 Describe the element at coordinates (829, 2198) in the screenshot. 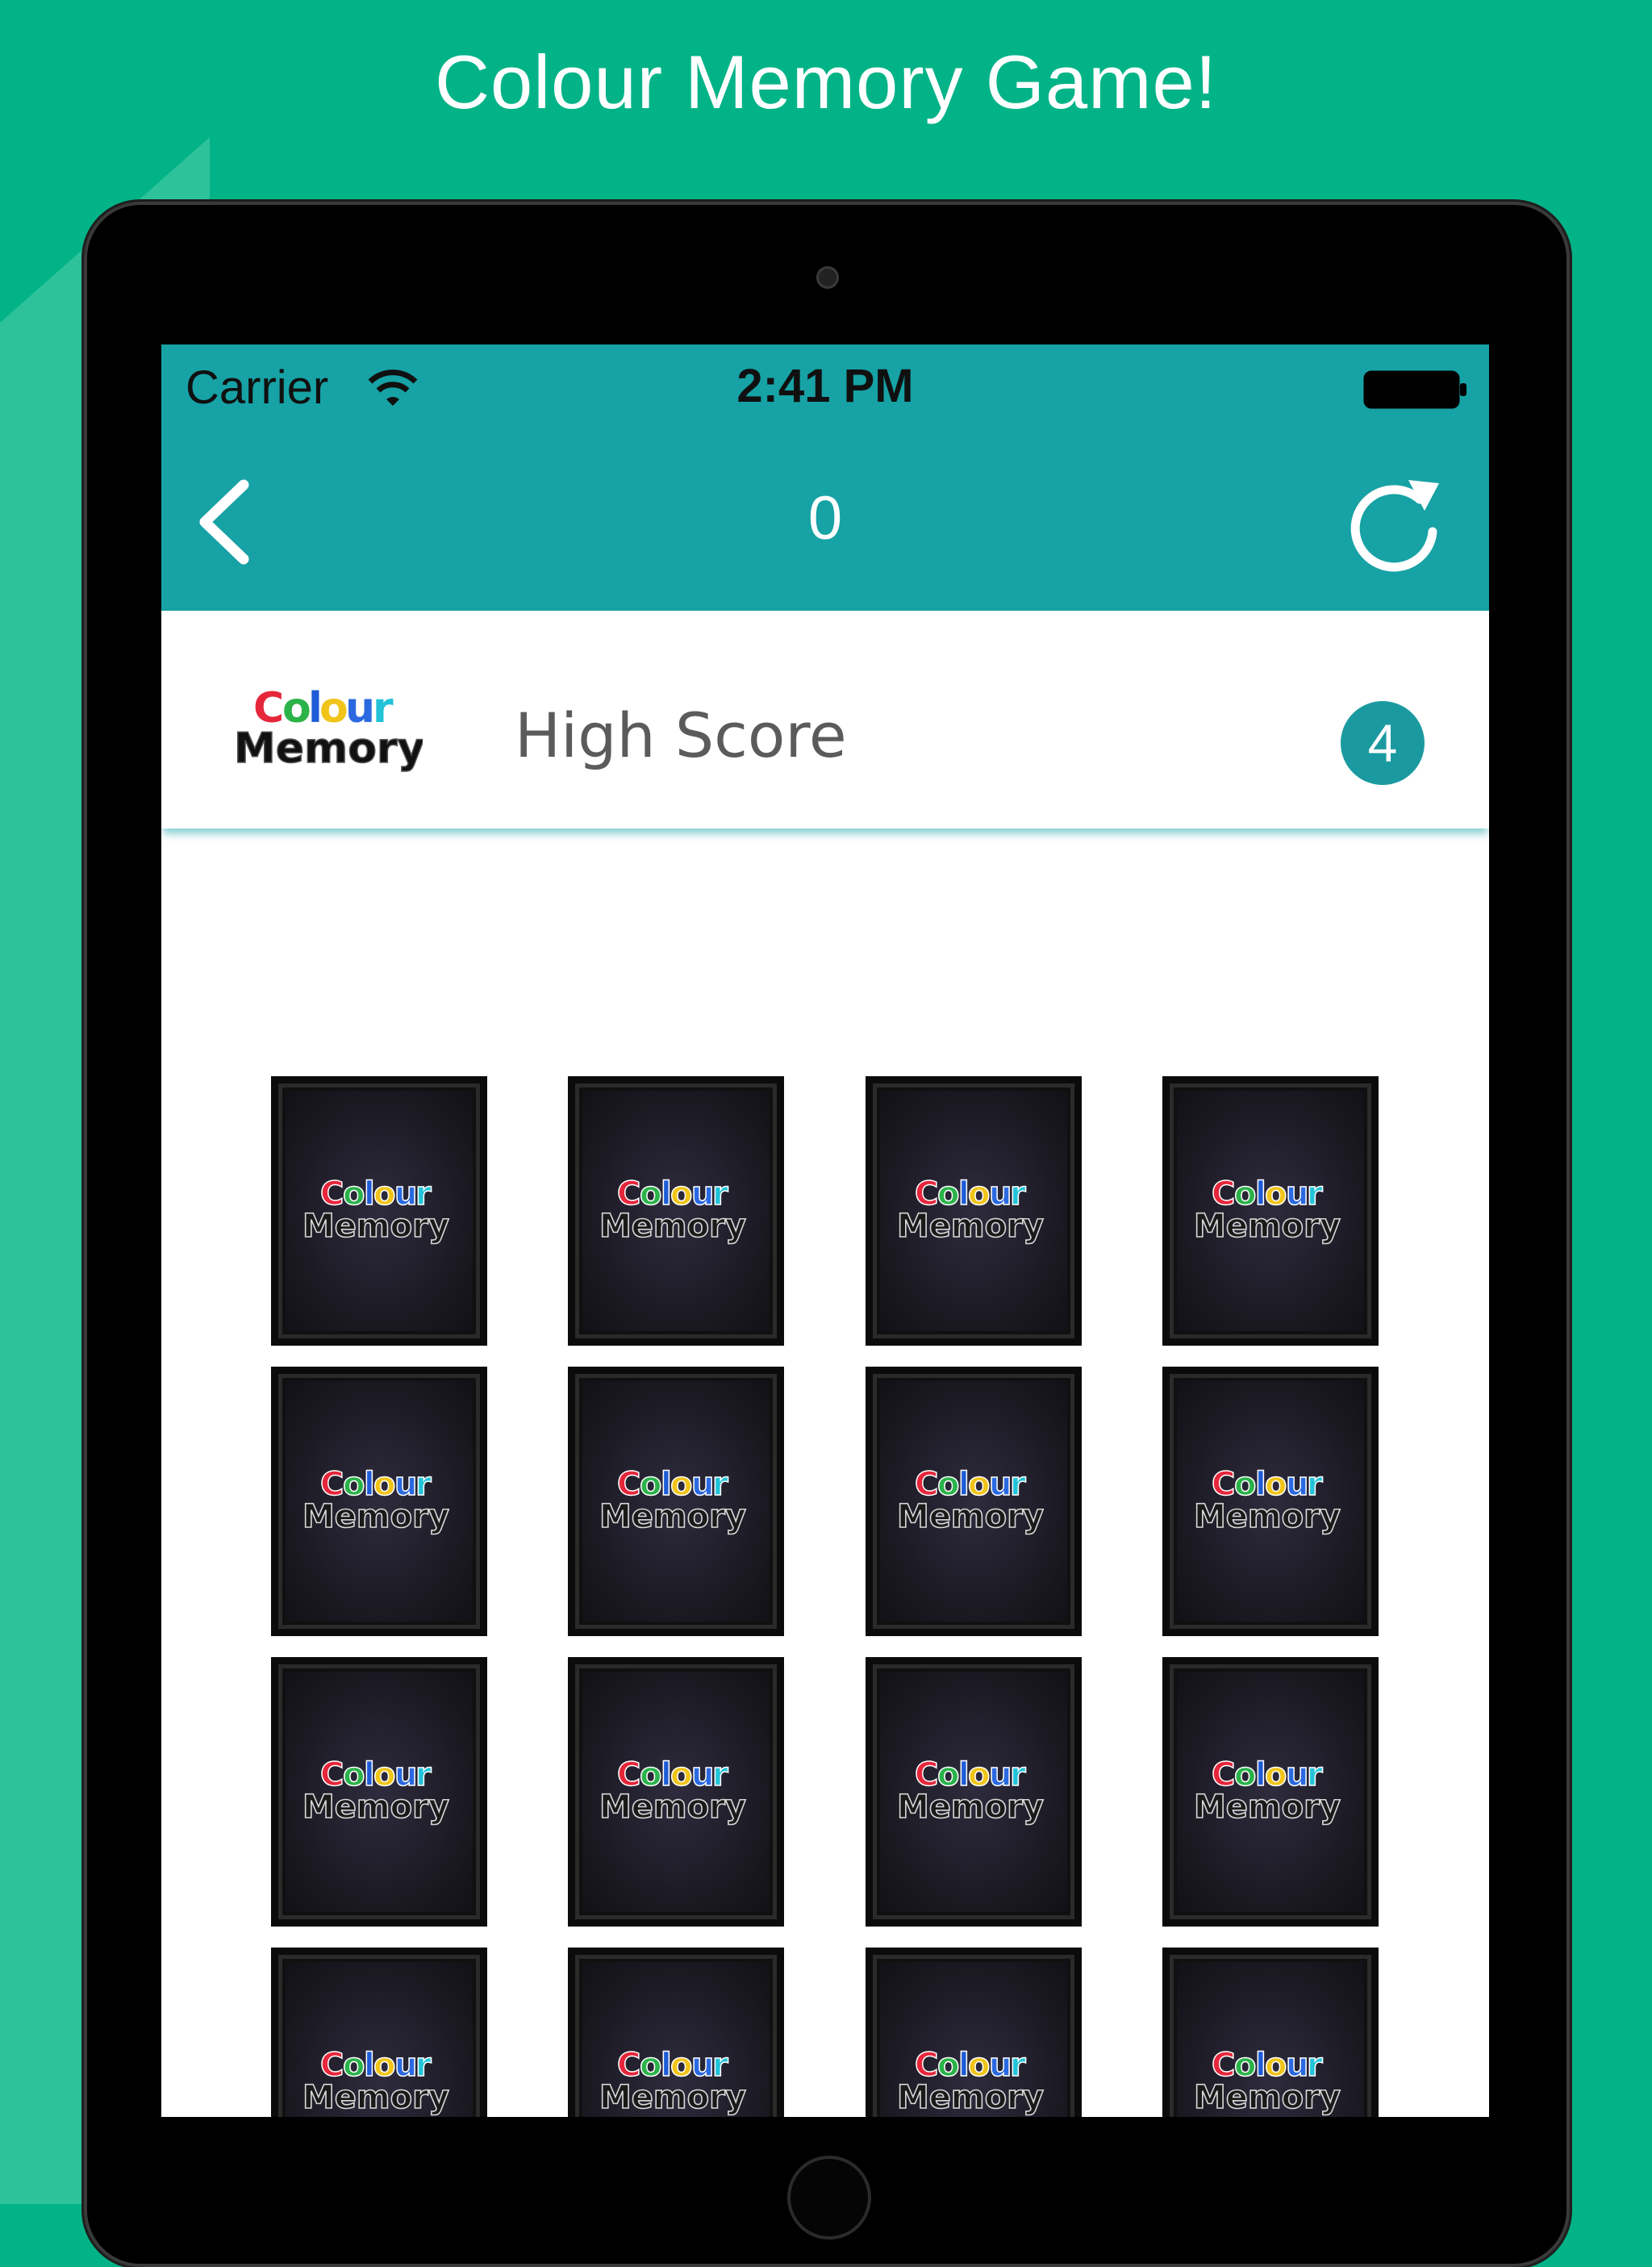

I see `home-button` at that location.